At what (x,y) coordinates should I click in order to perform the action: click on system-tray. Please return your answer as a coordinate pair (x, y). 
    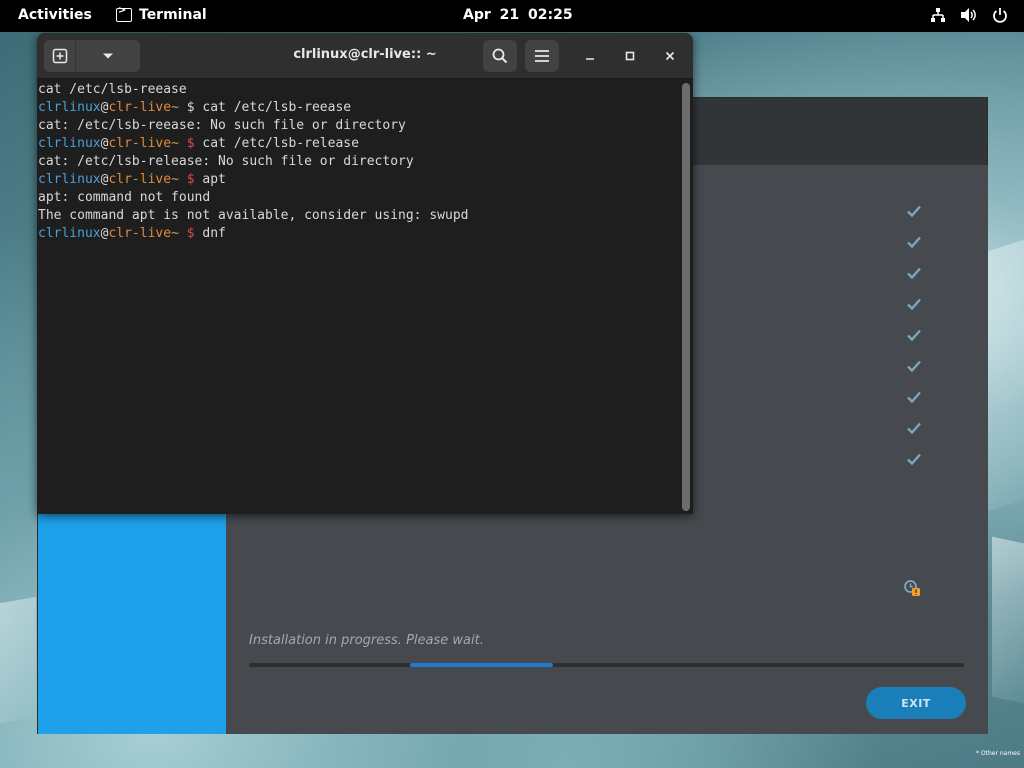
    Looking at the image, I should click on (969, 15).